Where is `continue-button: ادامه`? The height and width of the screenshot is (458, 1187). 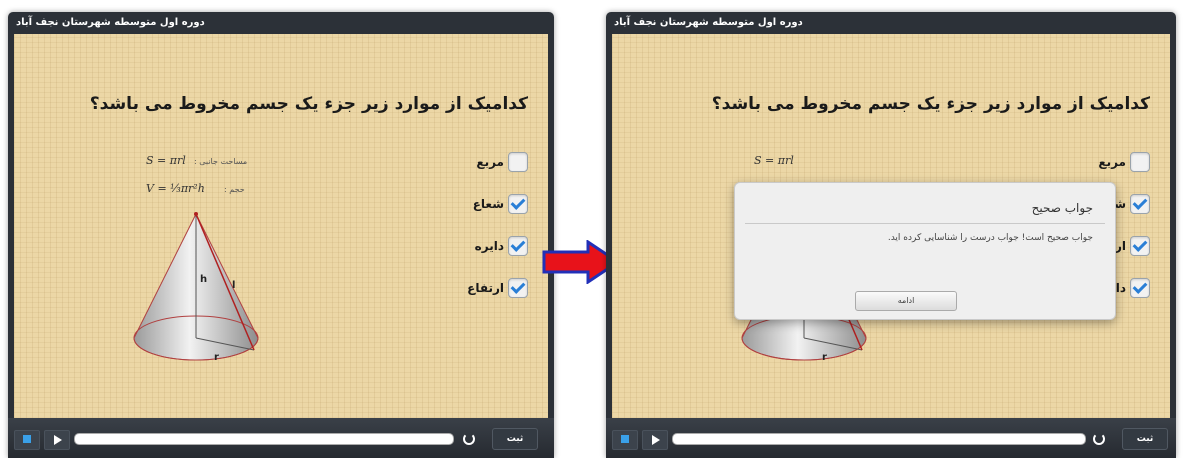
continue-button: ادامه is located at coordinates (906, 301).